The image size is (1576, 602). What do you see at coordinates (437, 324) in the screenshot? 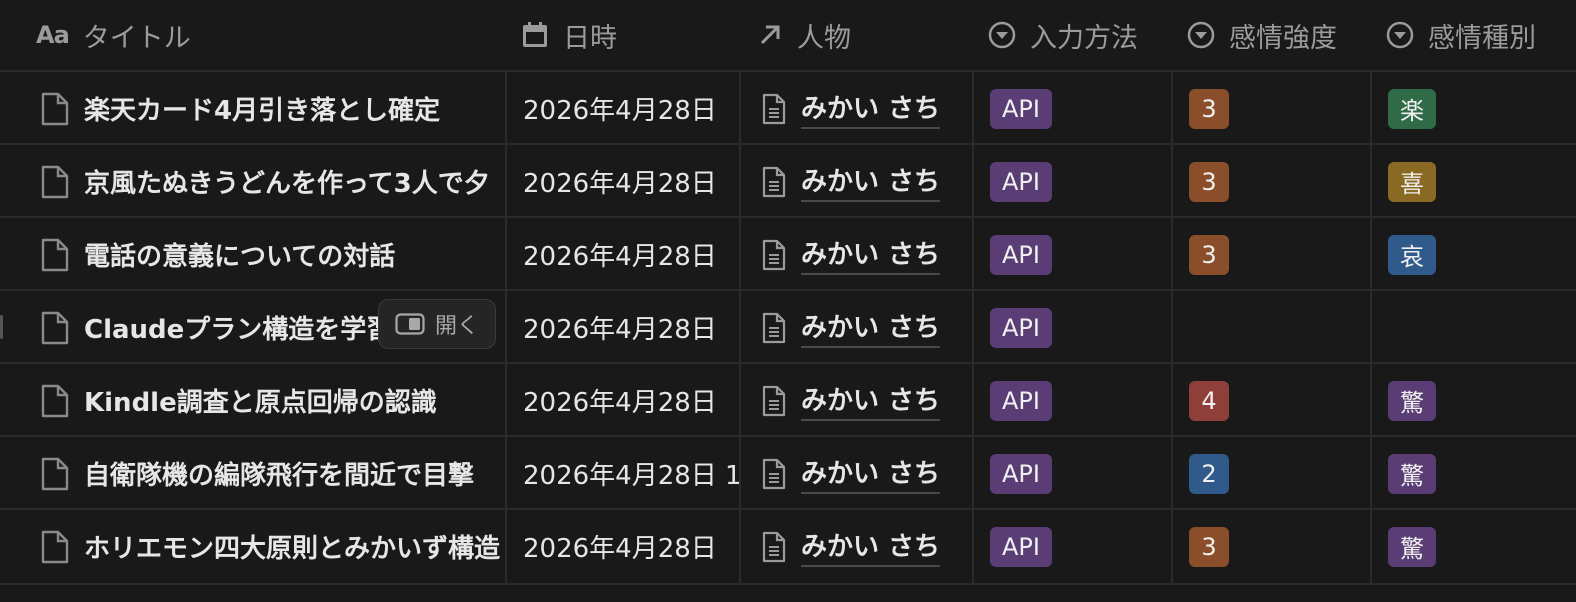
I see `open-page-button: 開く` at bounding box center [437, 324].